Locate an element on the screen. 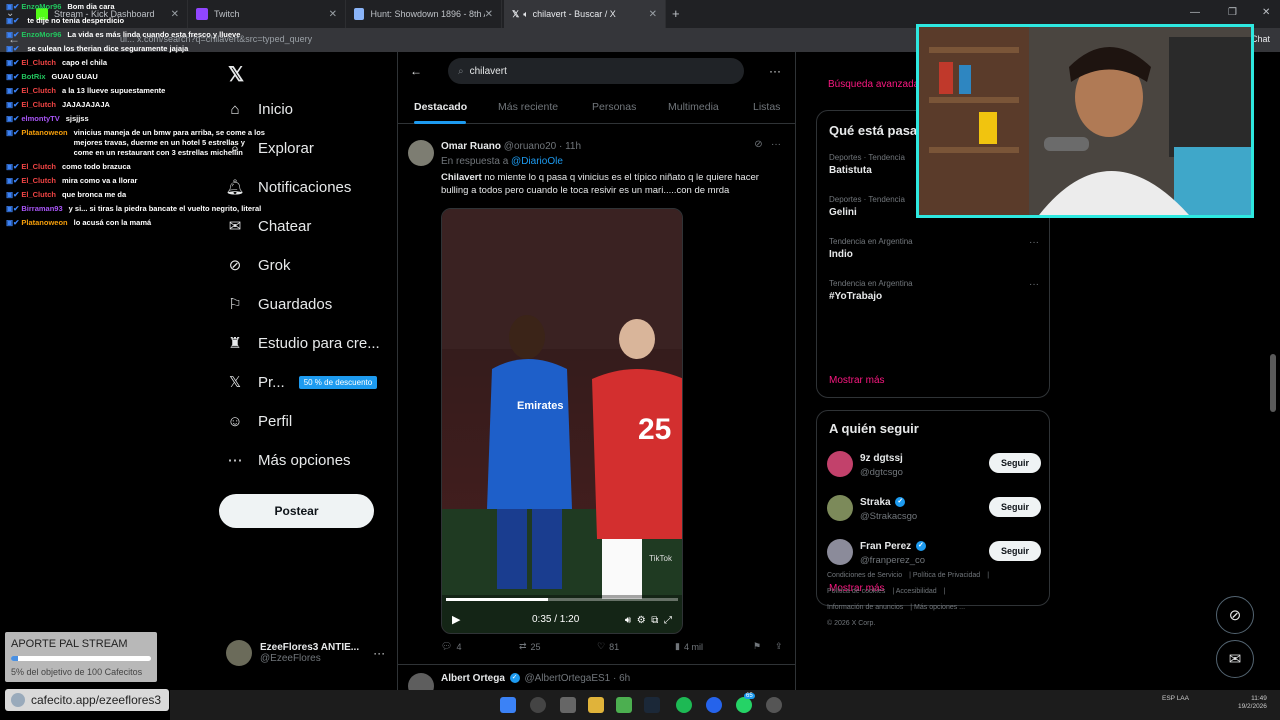  tab-listas: Listas is located at coordinates (766, 107).